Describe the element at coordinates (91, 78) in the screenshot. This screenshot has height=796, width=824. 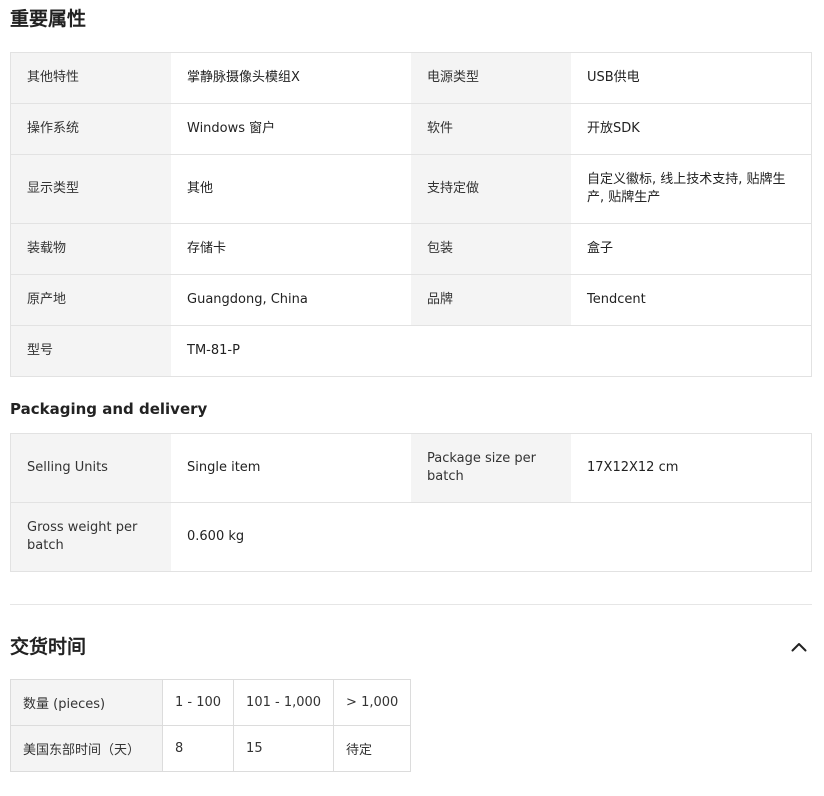
I see `attribute-key: 其他特性` at that location.